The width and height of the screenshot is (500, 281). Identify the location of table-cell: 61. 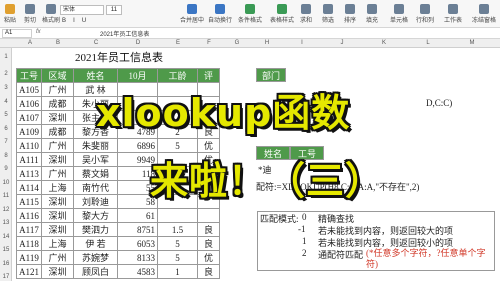
(137, 215).